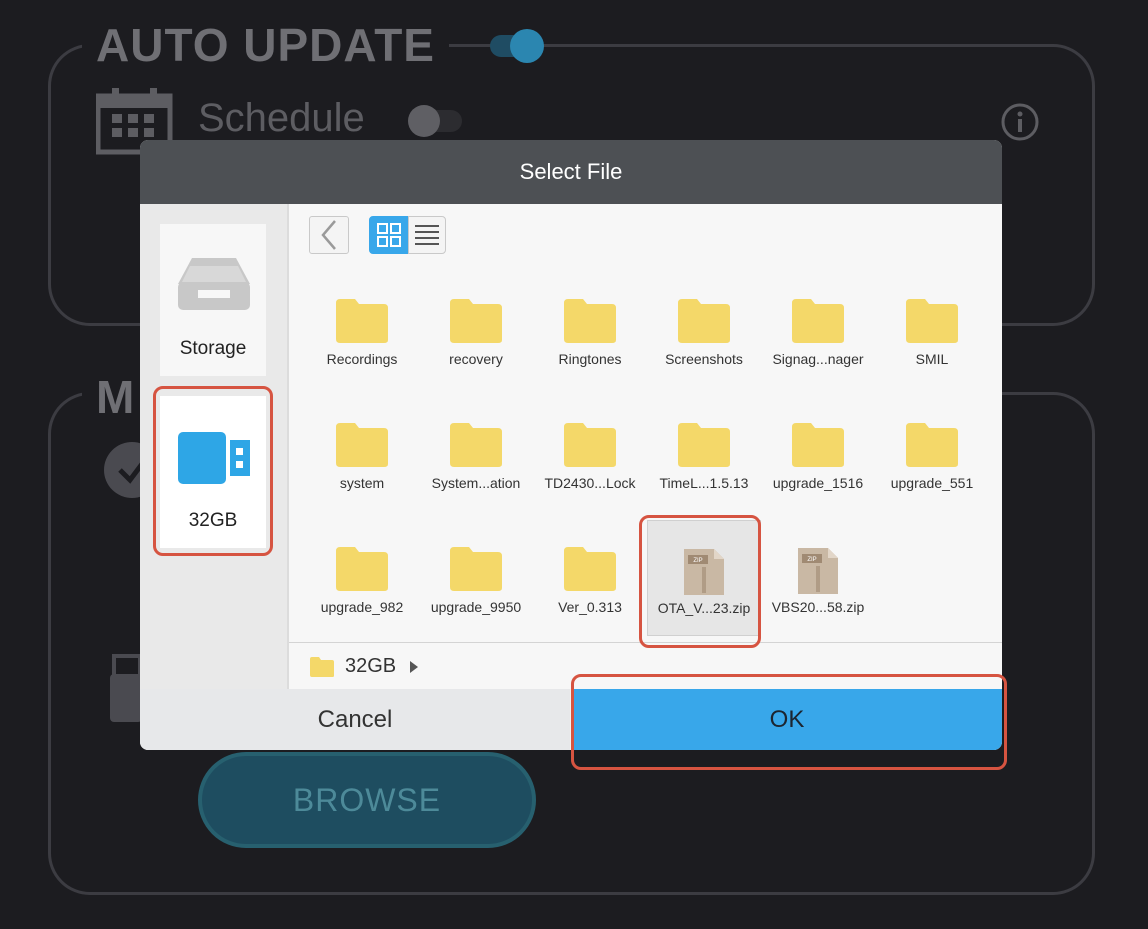 The height and width of the screenshot is (929, 1148). I want to click on grid-view-icon, so click(389, 235).